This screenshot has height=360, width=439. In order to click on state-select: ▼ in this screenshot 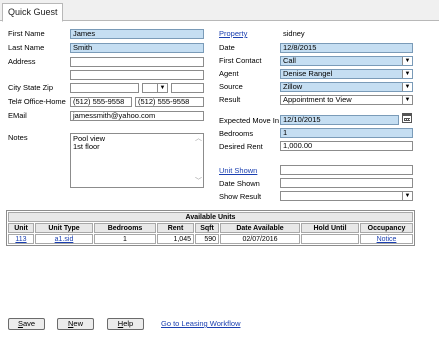, I will do `click(155, 88)`.